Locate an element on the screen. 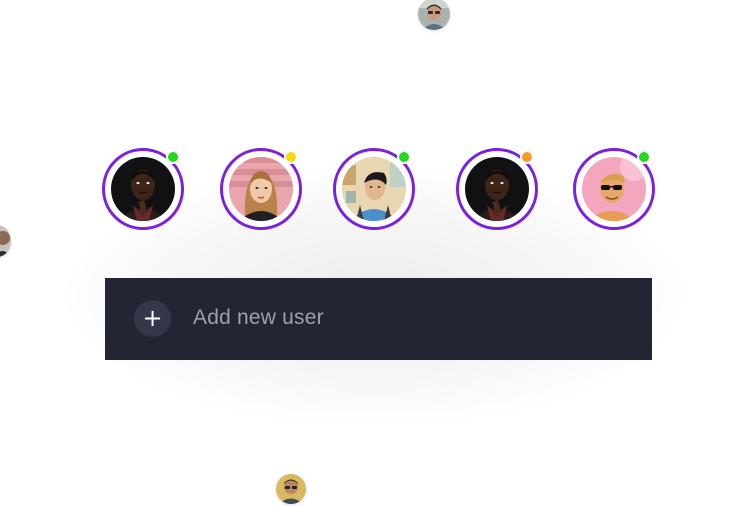 The height and width of the screenshot is (506, 748). avatar-row is located at coordinates (380, 190).